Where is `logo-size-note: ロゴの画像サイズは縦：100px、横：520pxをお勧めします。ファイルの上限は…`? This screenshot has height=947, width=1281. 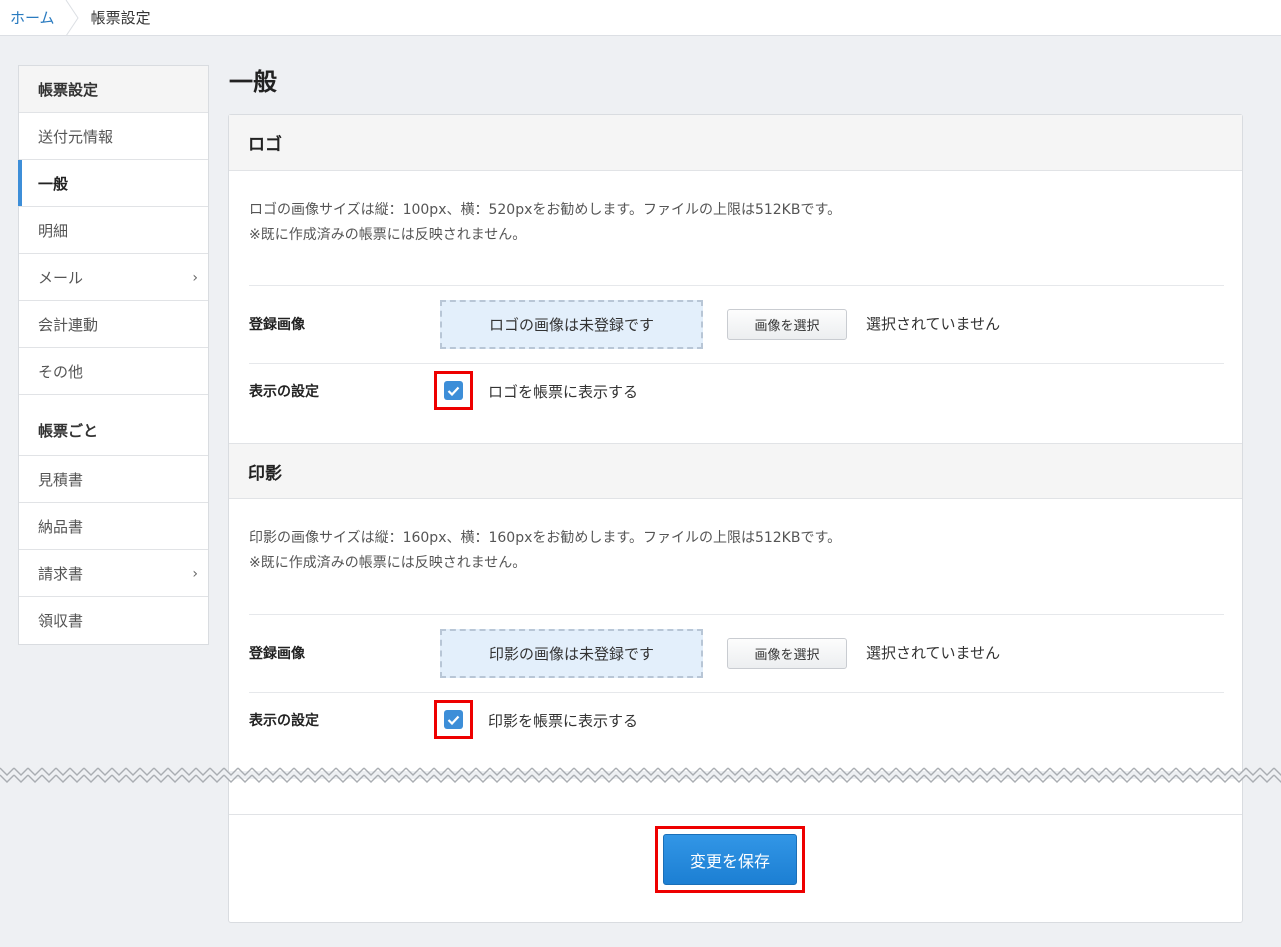
logo-size-note: ロゴの画像サイズは縦：100px、横：520pxをお勧めします。ファイルの上限は… is located at coordinates (545, 210).